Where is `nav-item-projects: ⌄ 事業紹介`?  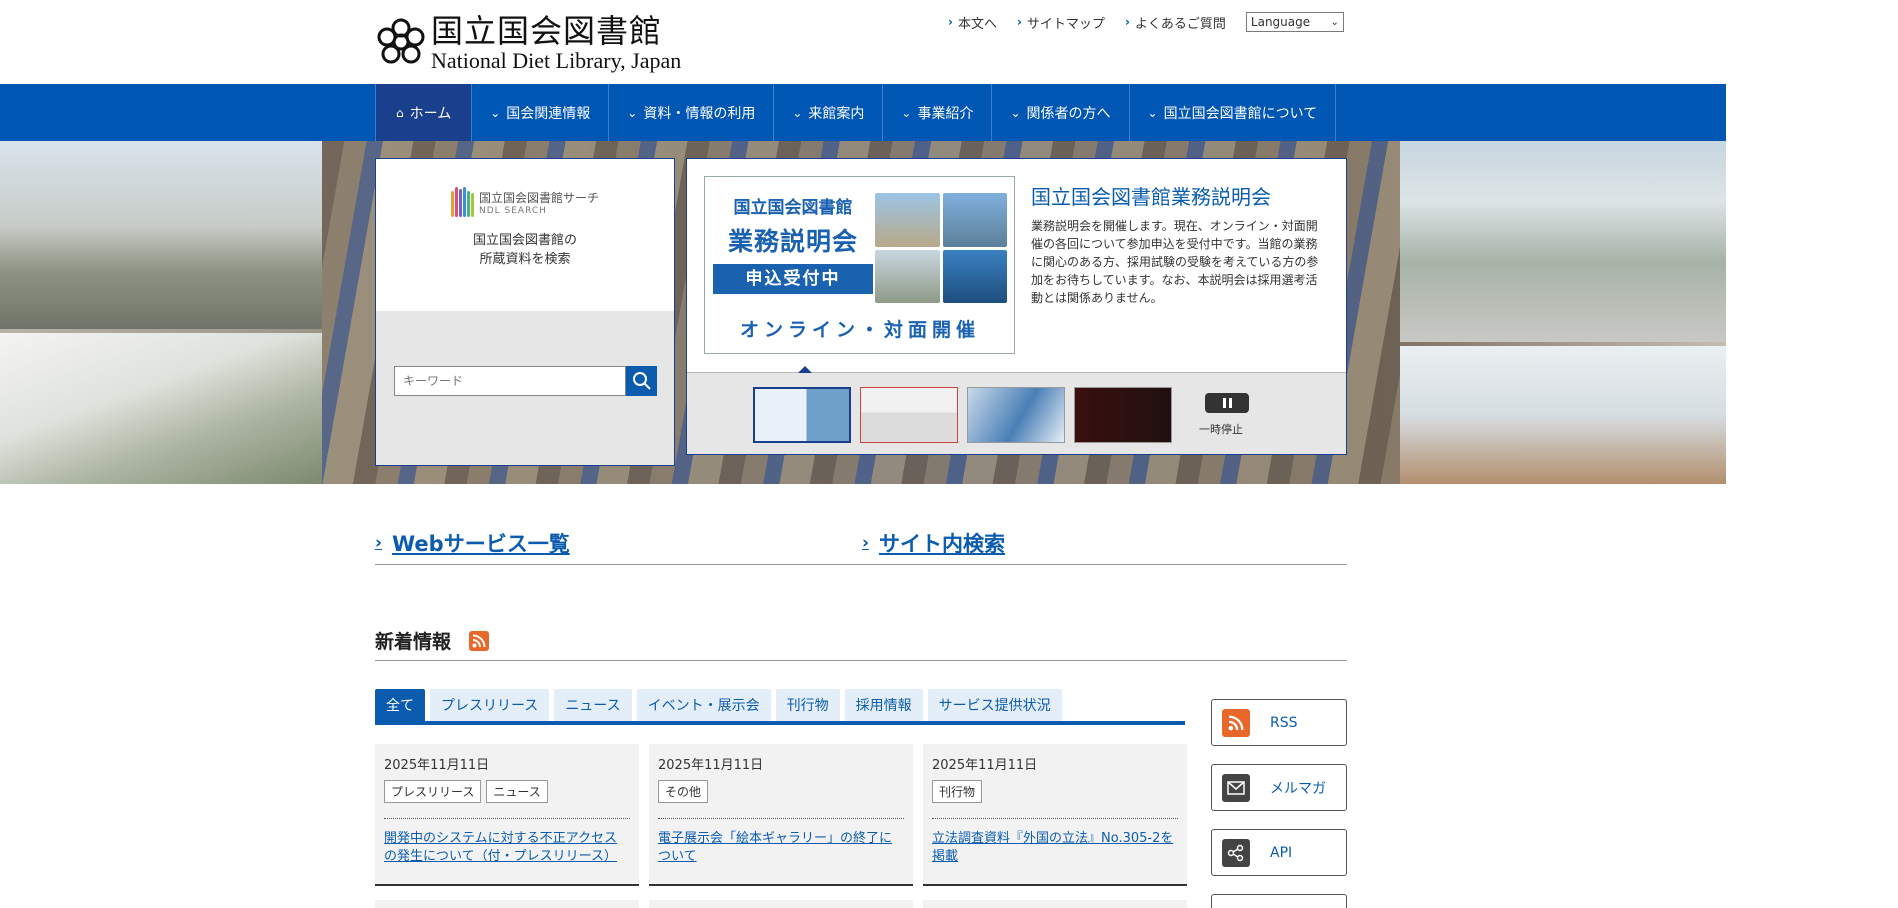
nav-item-projects: ⌄ 事業紹介 is located at coordinates (938, 112).